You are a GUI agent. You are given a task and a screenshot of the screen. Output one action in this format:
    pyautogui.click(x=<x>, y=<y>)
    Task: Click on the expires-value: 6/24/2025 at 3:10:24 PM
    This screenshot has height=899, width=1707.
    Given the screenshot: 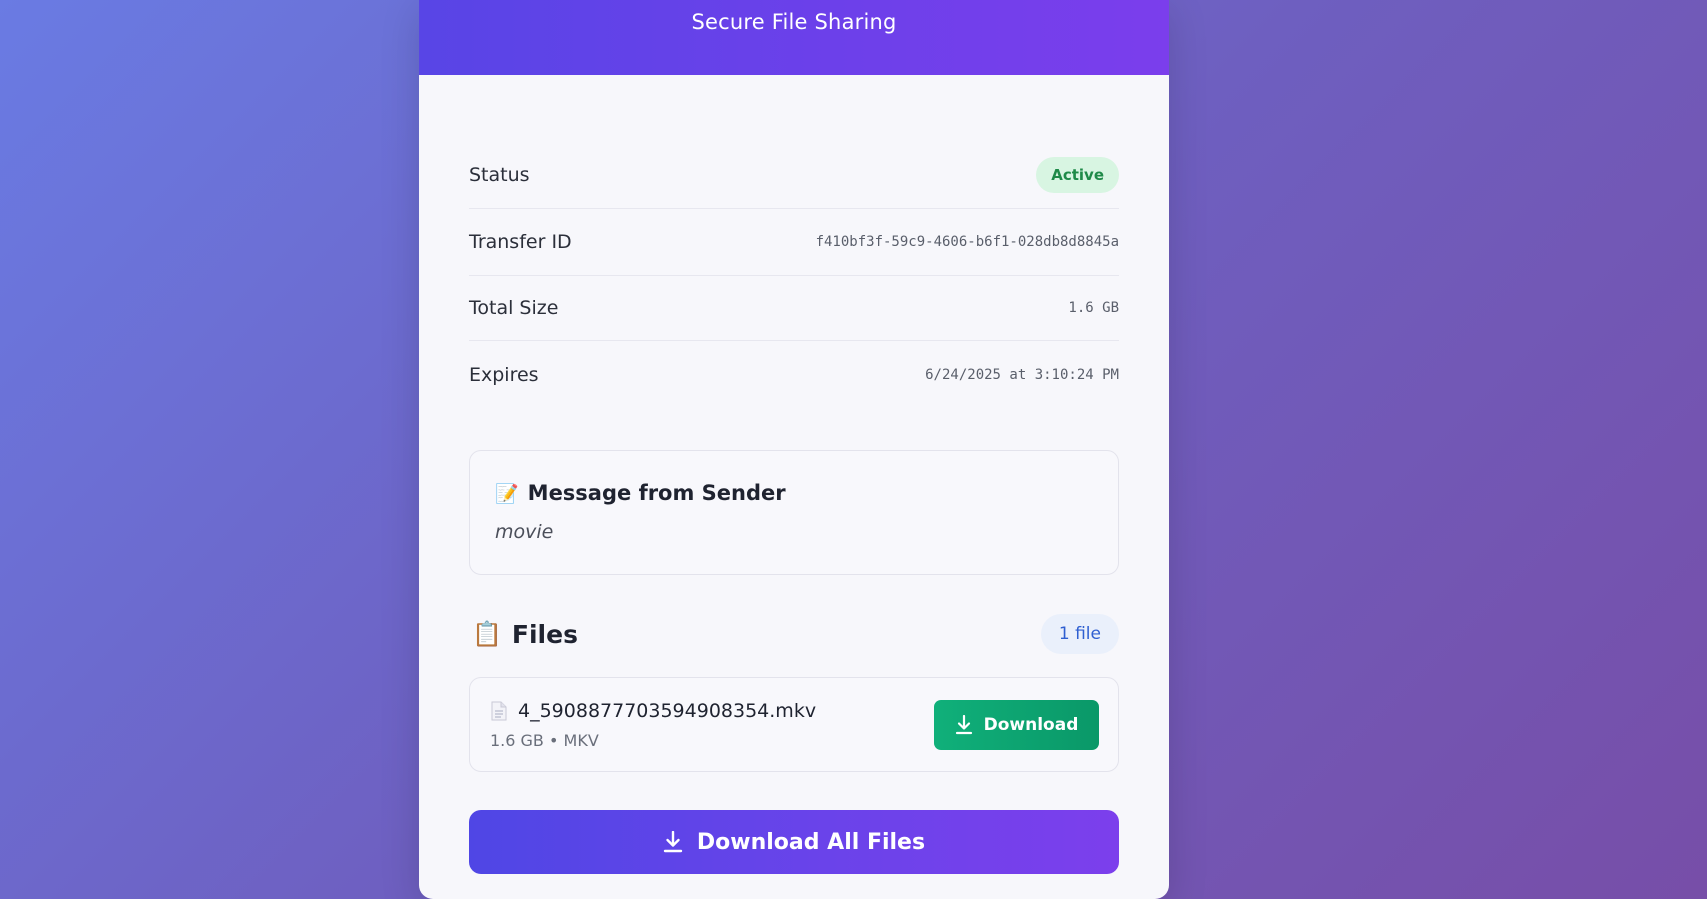 What is the action you would take?
    pyautogui.click(x=1022, y=374)
    